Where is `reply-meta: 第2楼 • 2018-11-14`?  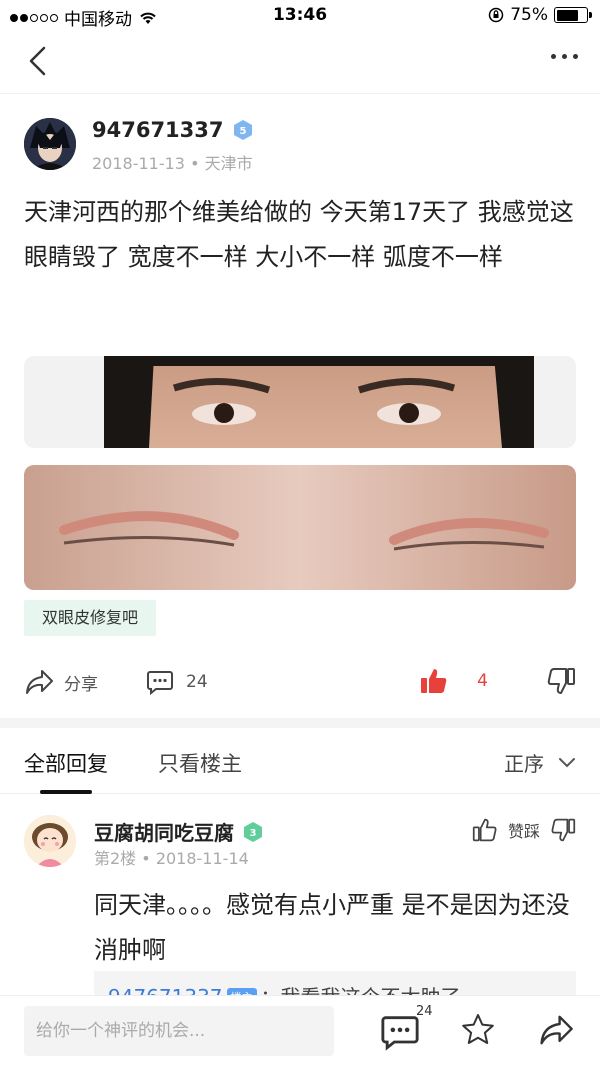
reply-meta: 第2楼 • 2018-11-14 is located at coordinates (171, 858).